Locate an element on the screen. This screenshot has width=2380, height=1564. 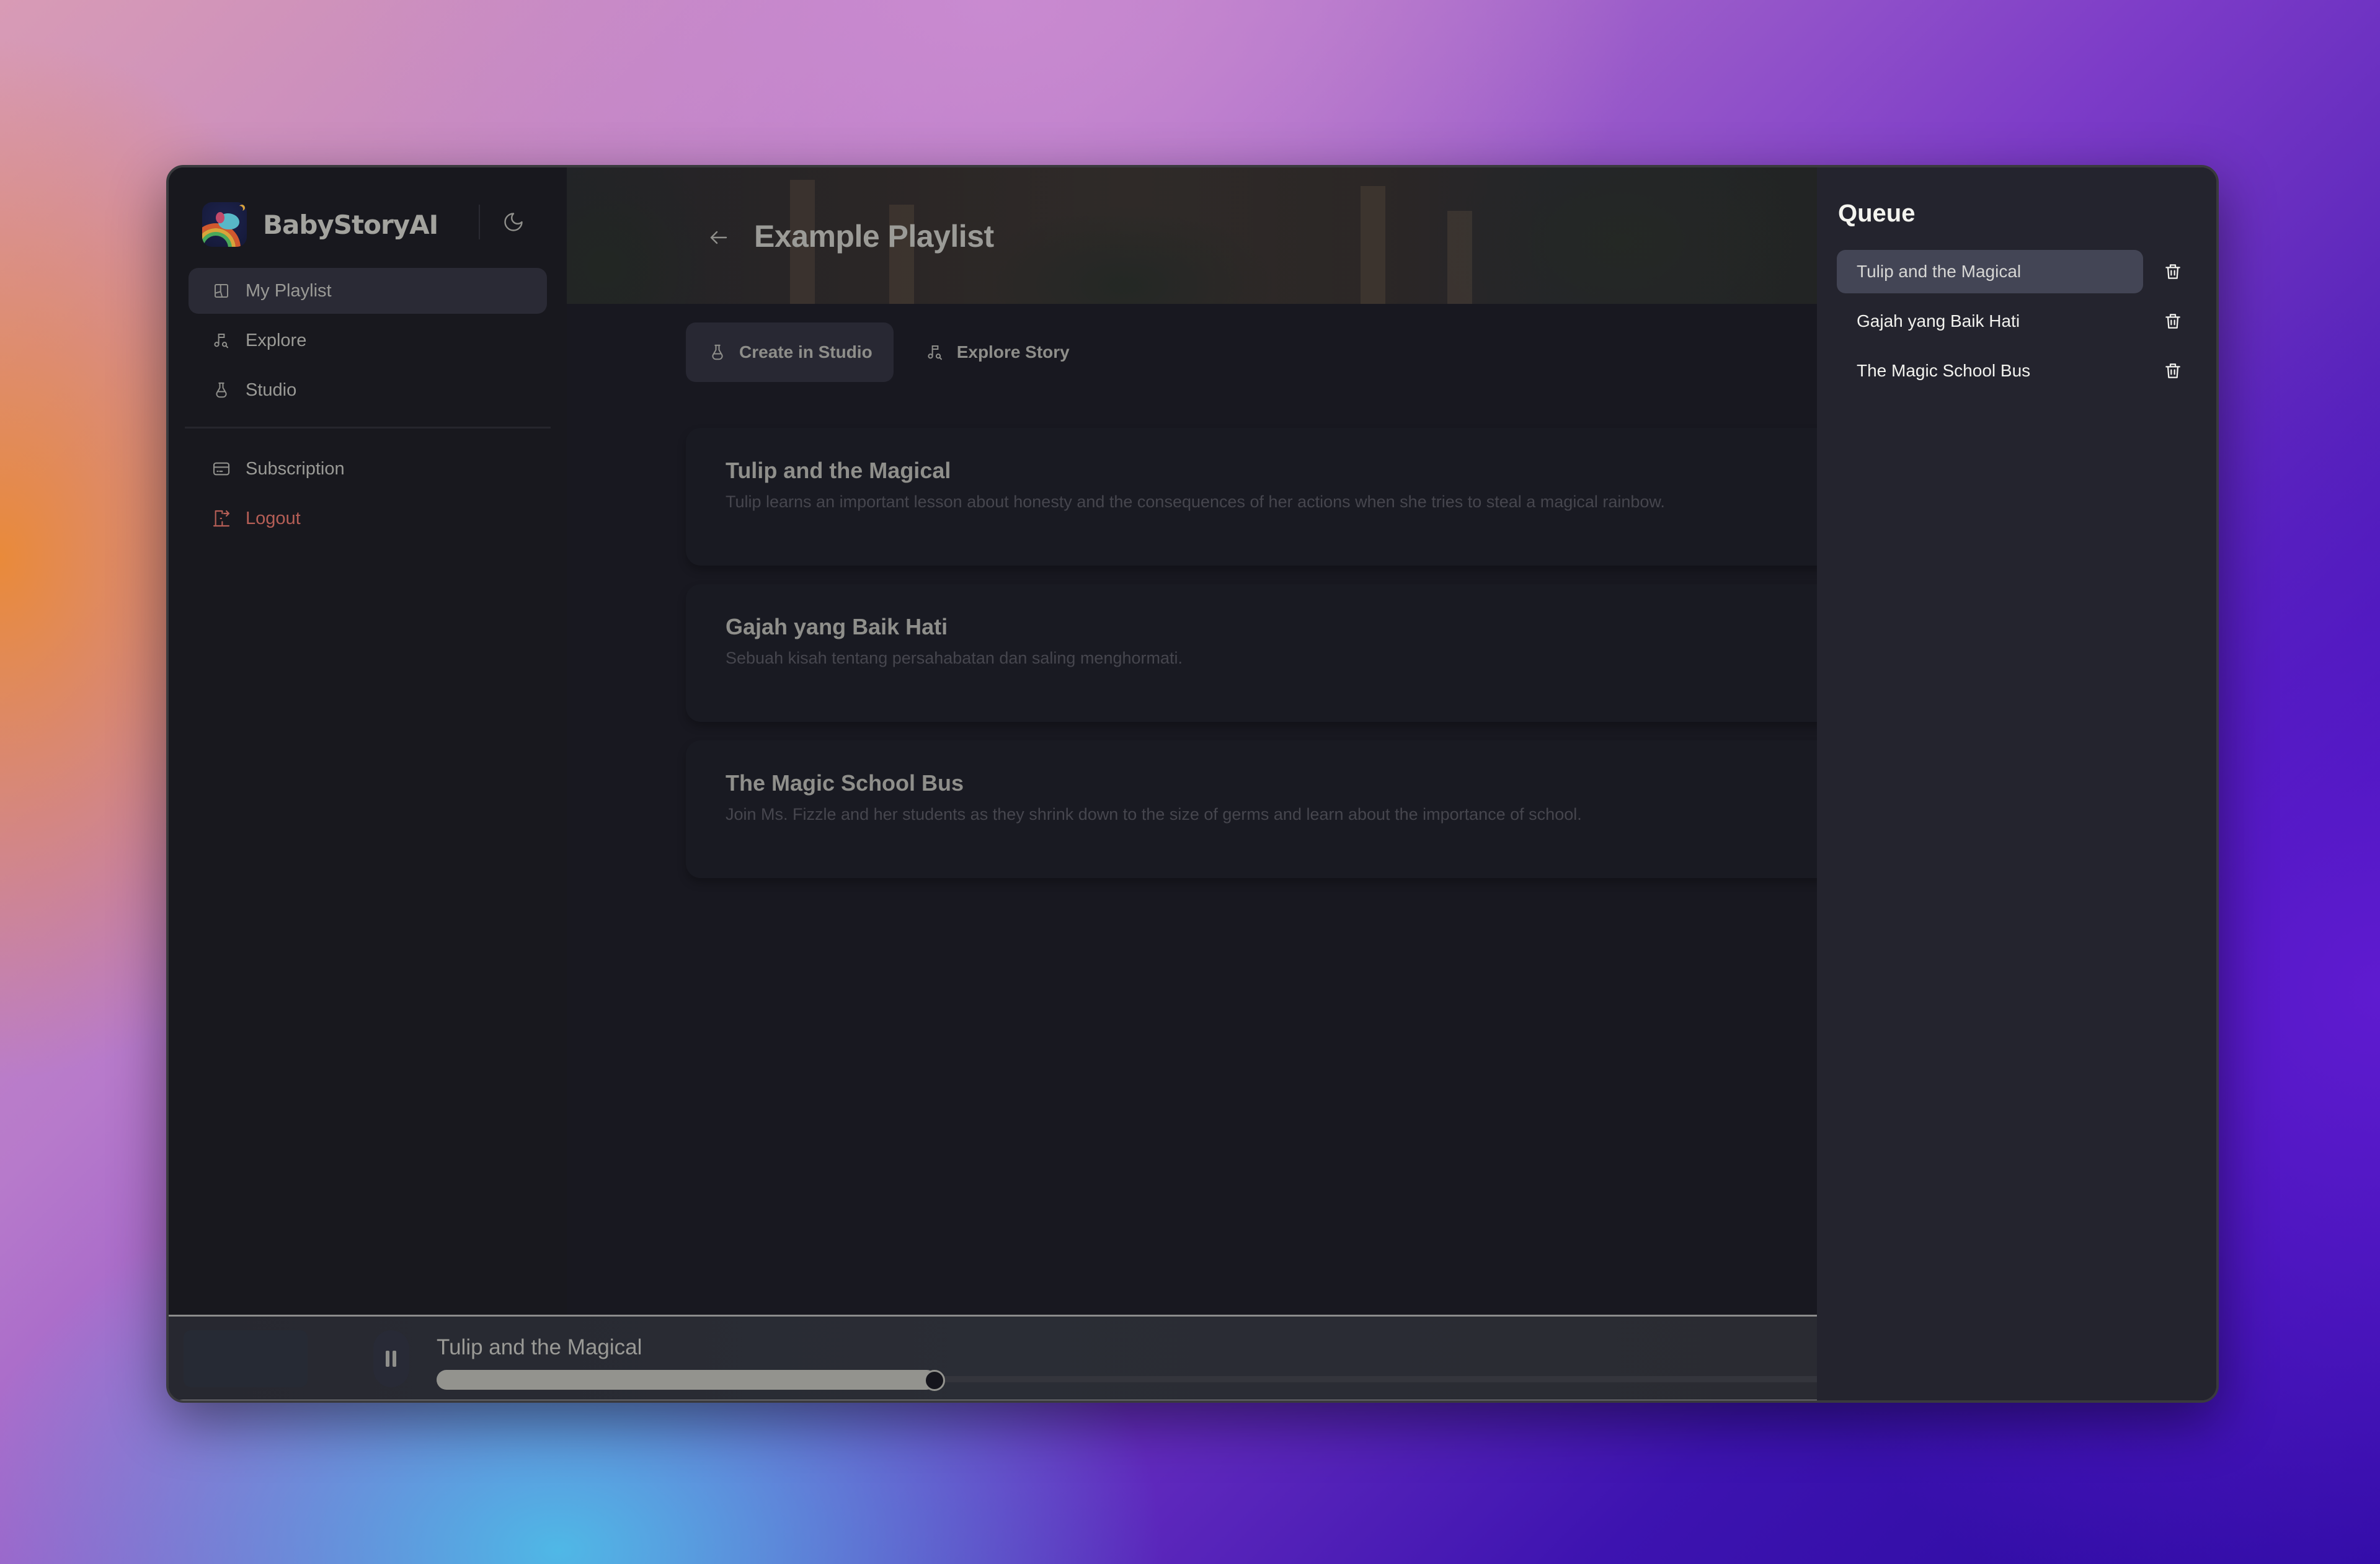
queue-item: The Magic School Bus is located at coordinates (2016, 371).